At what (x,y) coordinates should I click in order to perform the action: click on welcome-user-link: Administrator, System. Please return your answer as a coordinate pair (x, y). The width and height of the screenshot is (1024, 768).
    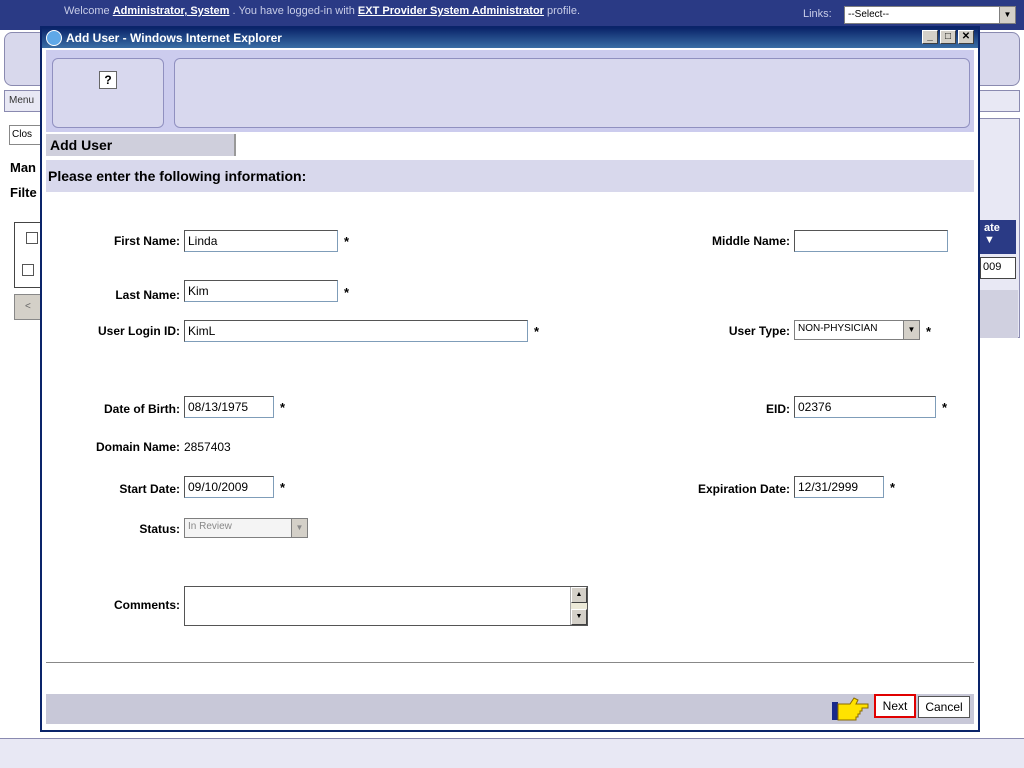
    Looking at the image, I should click on (171, 11).